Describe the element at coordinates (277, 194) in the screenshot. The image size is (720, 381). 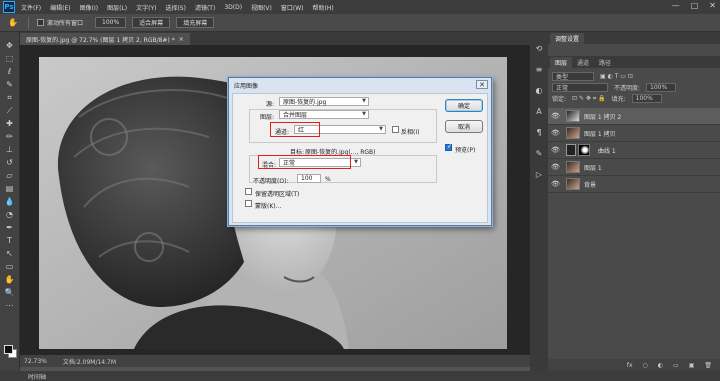
I see `preserve-transparency-label: 保留透明区域(T)` at that location.